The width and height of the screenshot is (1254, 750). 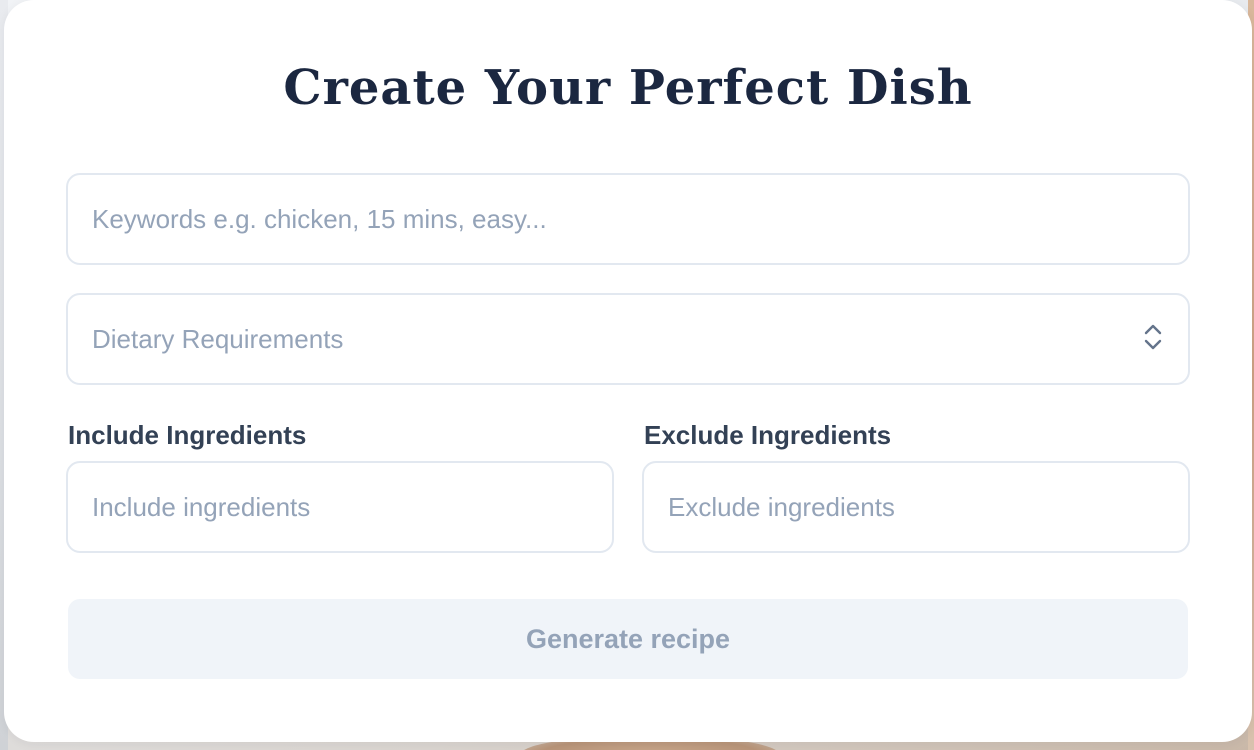 What do you see at coordinates (628, 339) in the screenshot?
I see `dietary-requirements-select: Dietary Requirements` at bounding box center [628, 339].